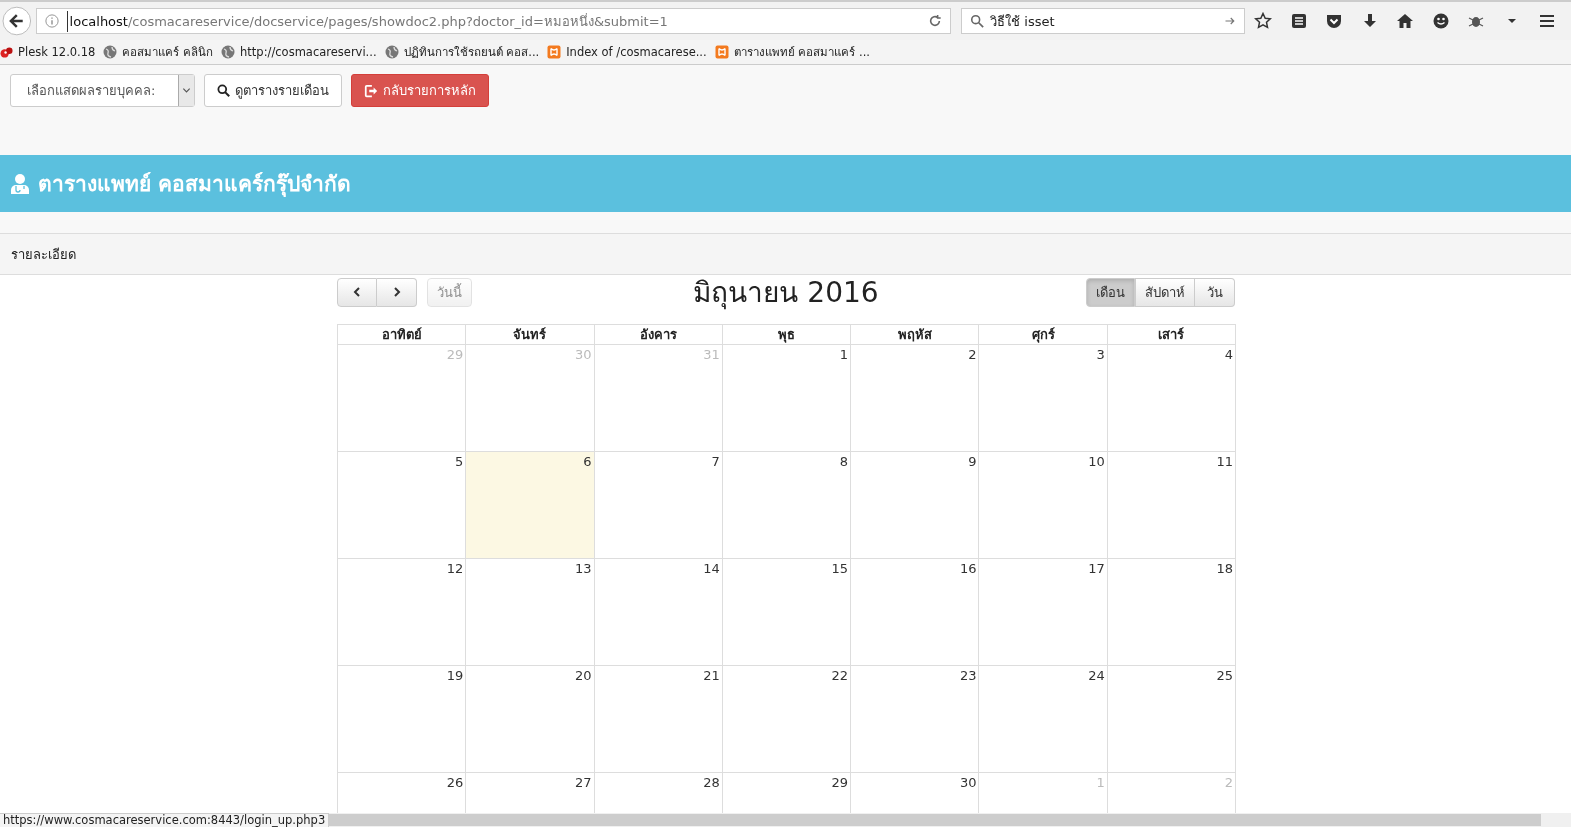 This screenshot has height=827, width=1571. Describe the element at coordinates (1043, 719) in the screenshot. I see `day-cell: 24` at that location.